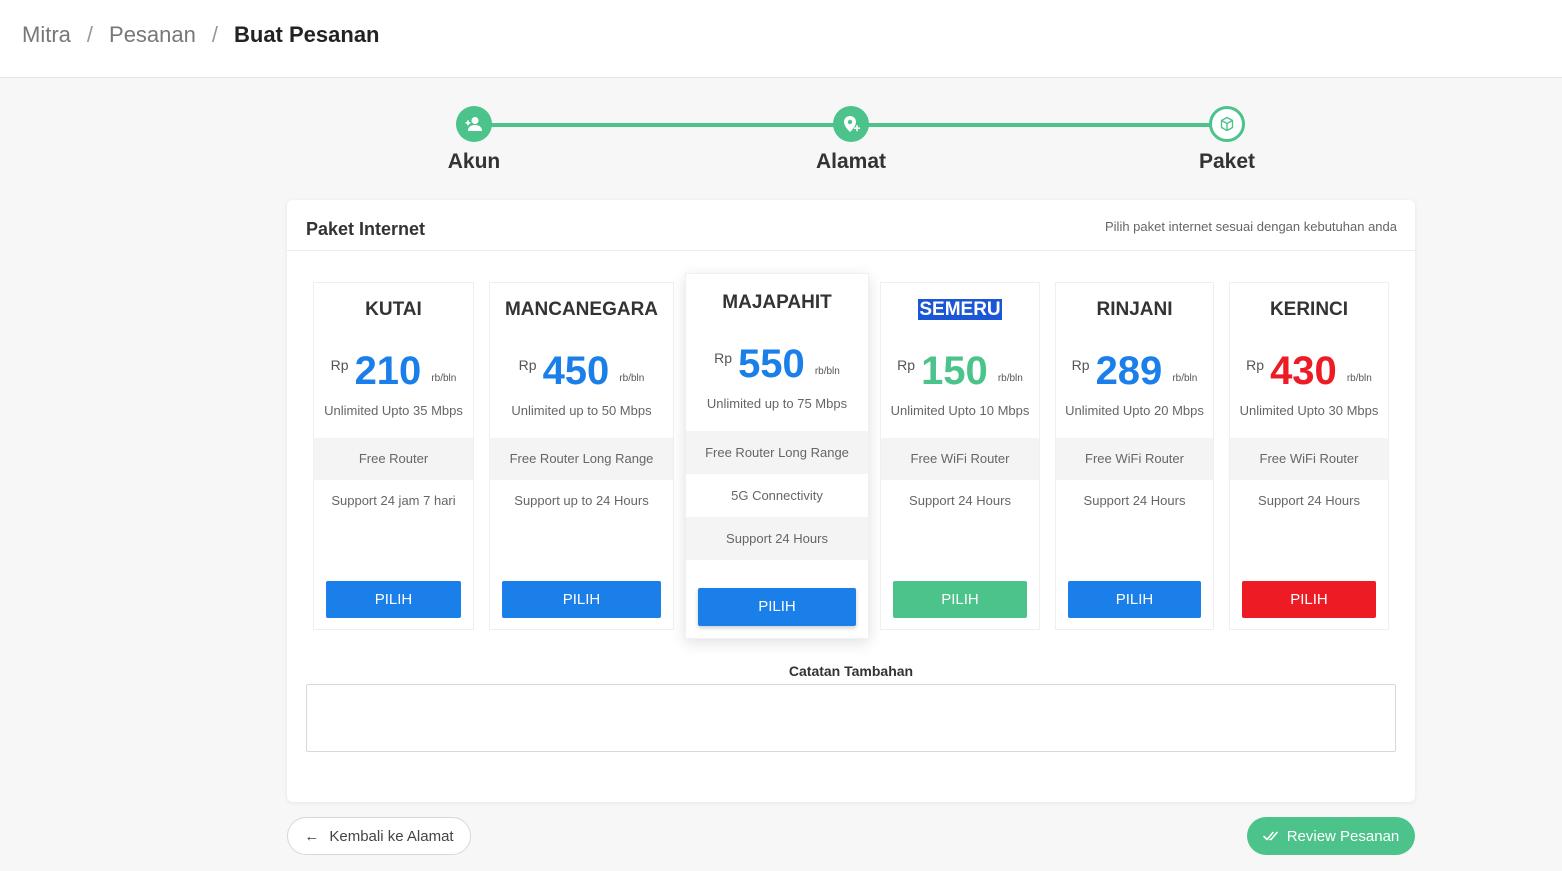  I want to click on package-speed: Unlimited Upto 35 Mbps, so click(393, 410).